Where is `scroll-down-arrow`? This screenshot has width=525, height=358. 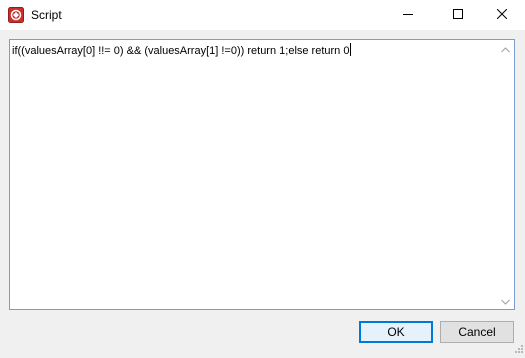
scroll-down-arrow is located at coordinates (505, 300).